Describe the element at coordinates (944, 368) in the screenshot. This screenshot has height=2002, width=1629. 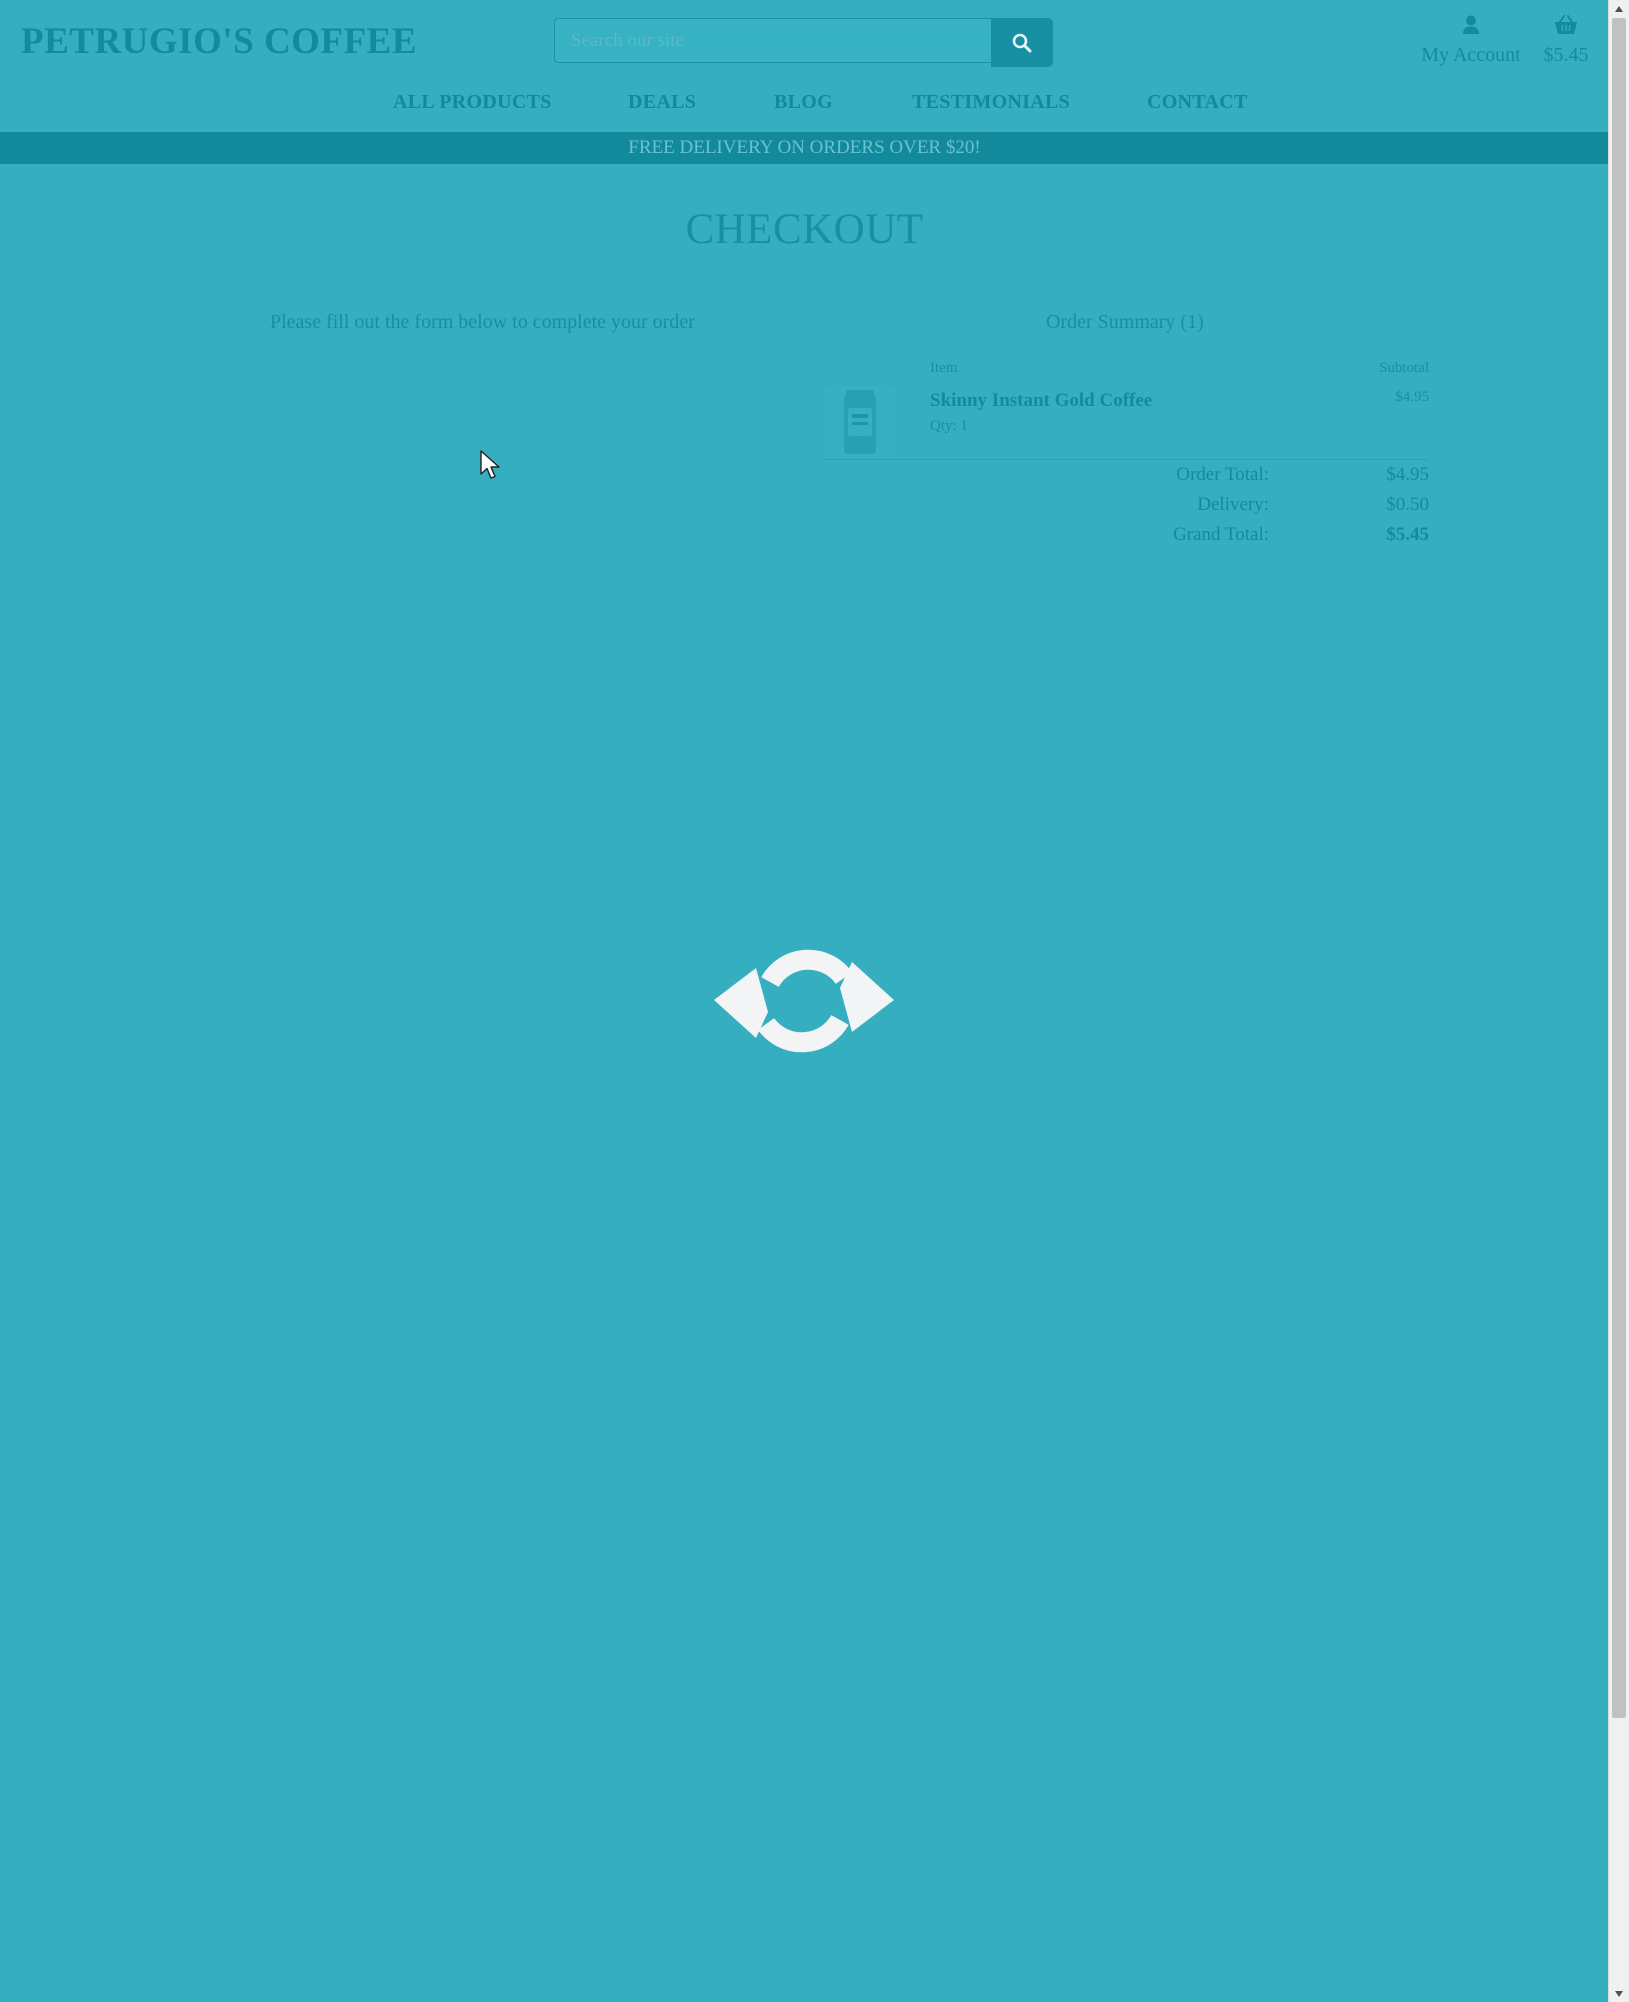
I see `column-item: Item` at that location.